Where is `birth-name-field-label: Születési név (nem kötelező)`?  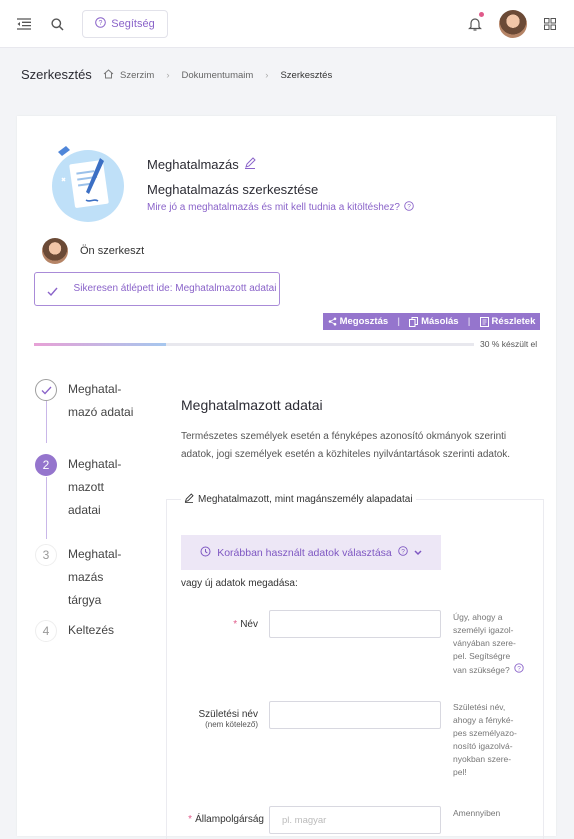 birth-name-field-label: Születési név (nem kötelező) is located at coordinates (219, 719).